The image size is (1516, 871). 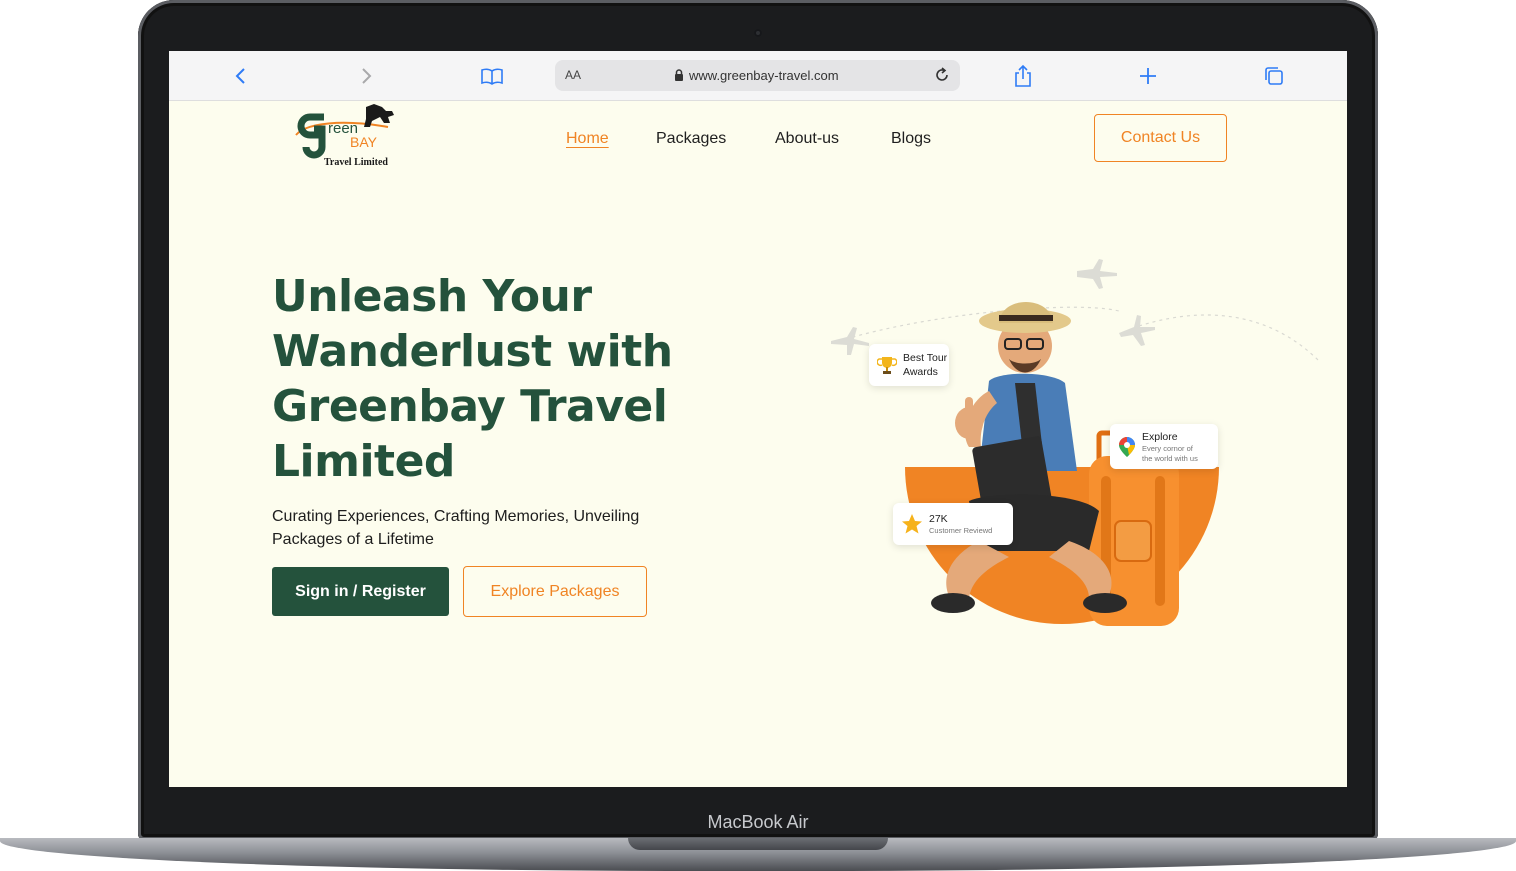 I want to click on tabs-icon, so click(x=1274, y=76).